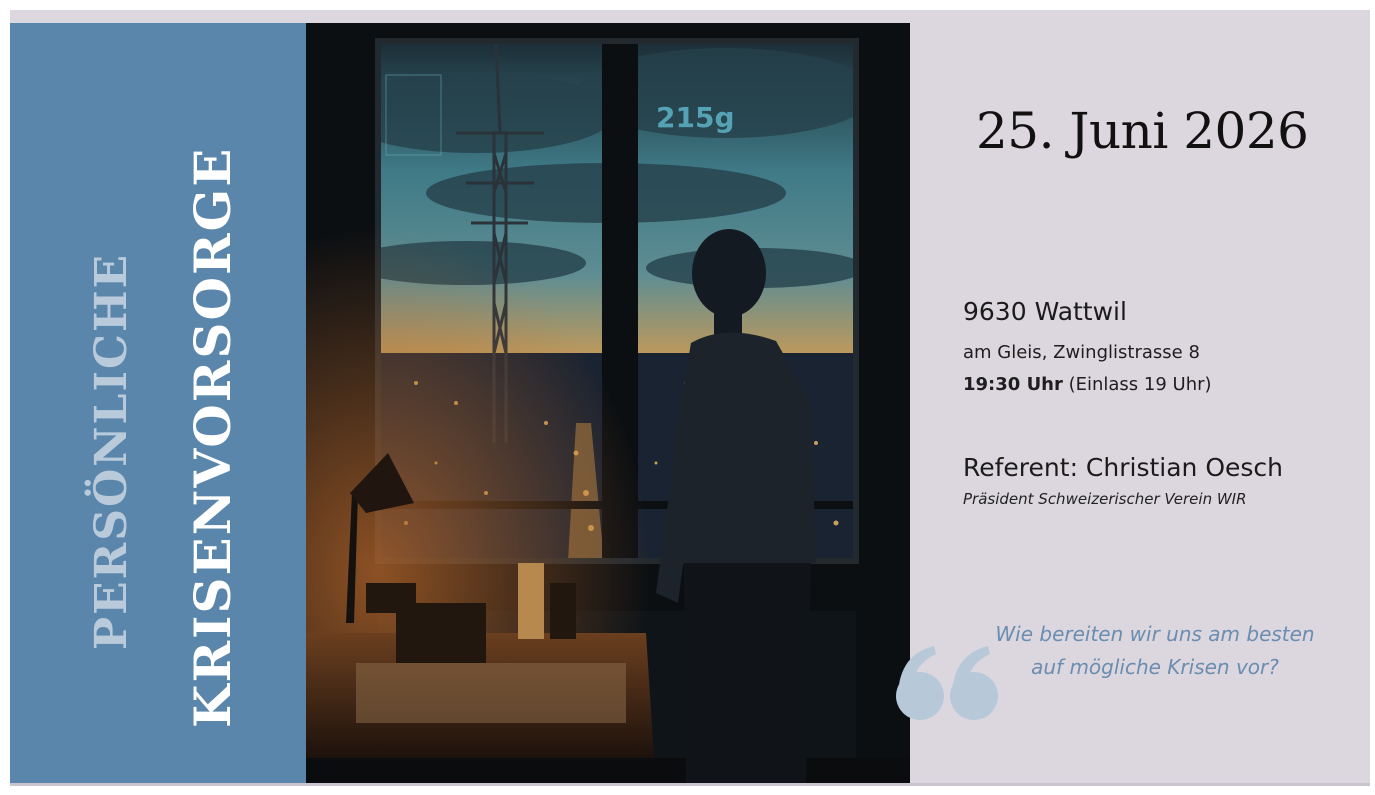 The image size is (1375, 795). I want to click on event-date: 25. Juni 2026, so click(1142, 131).